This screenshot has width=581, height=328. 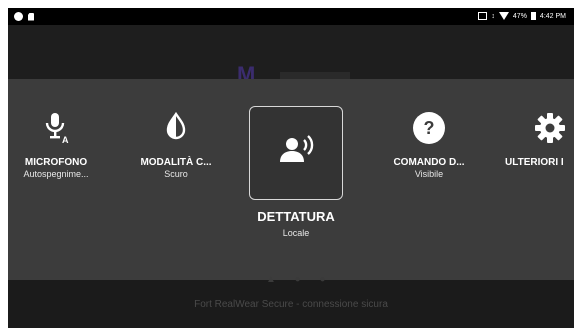 I want to click on menu-item-value: Scuro, so click(x=176, y=174).